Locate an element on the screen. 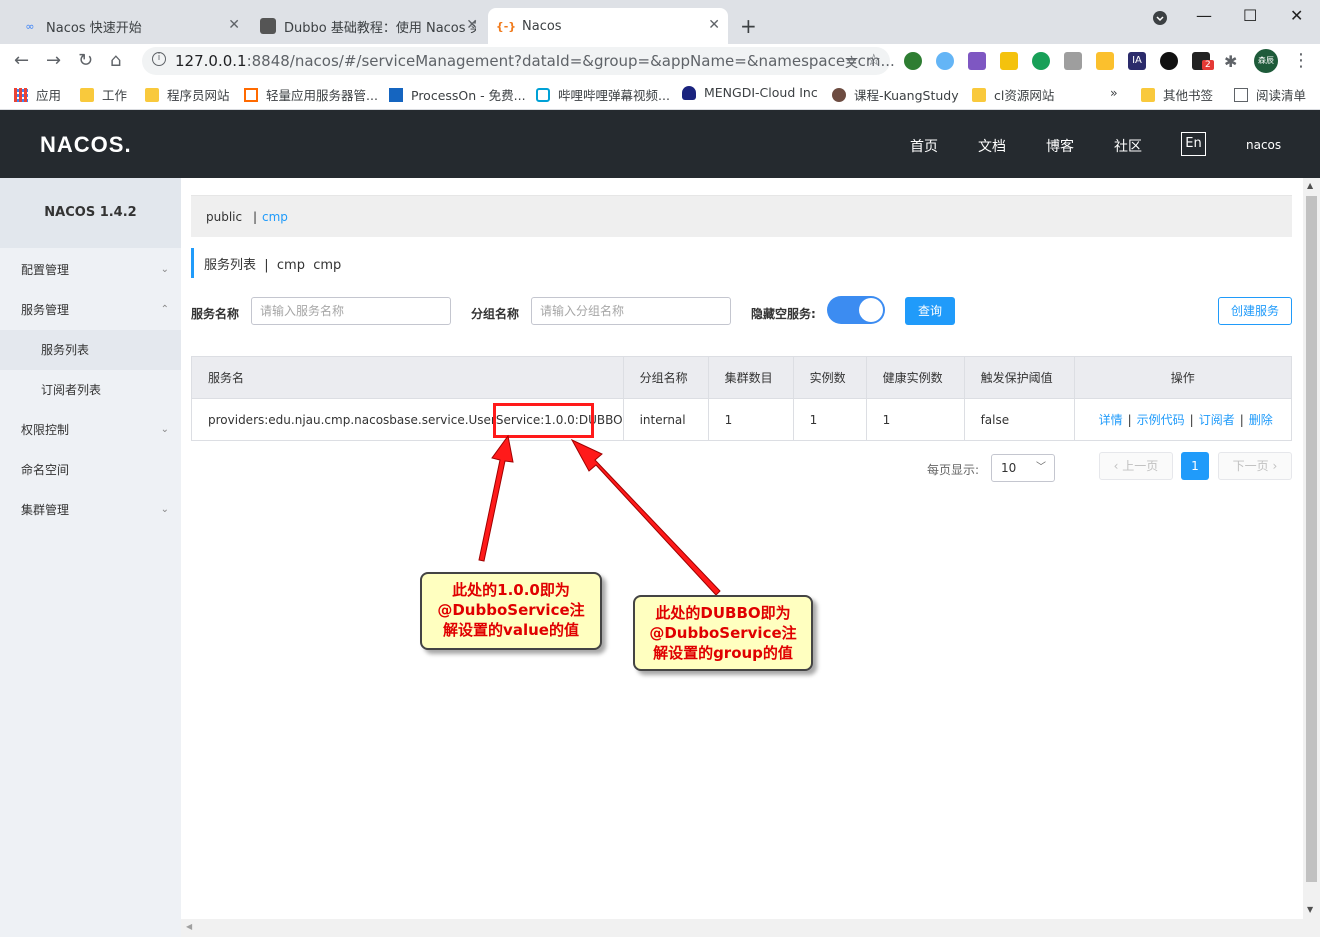  avatar-favicon-icon is located at coordinates (268, 26).